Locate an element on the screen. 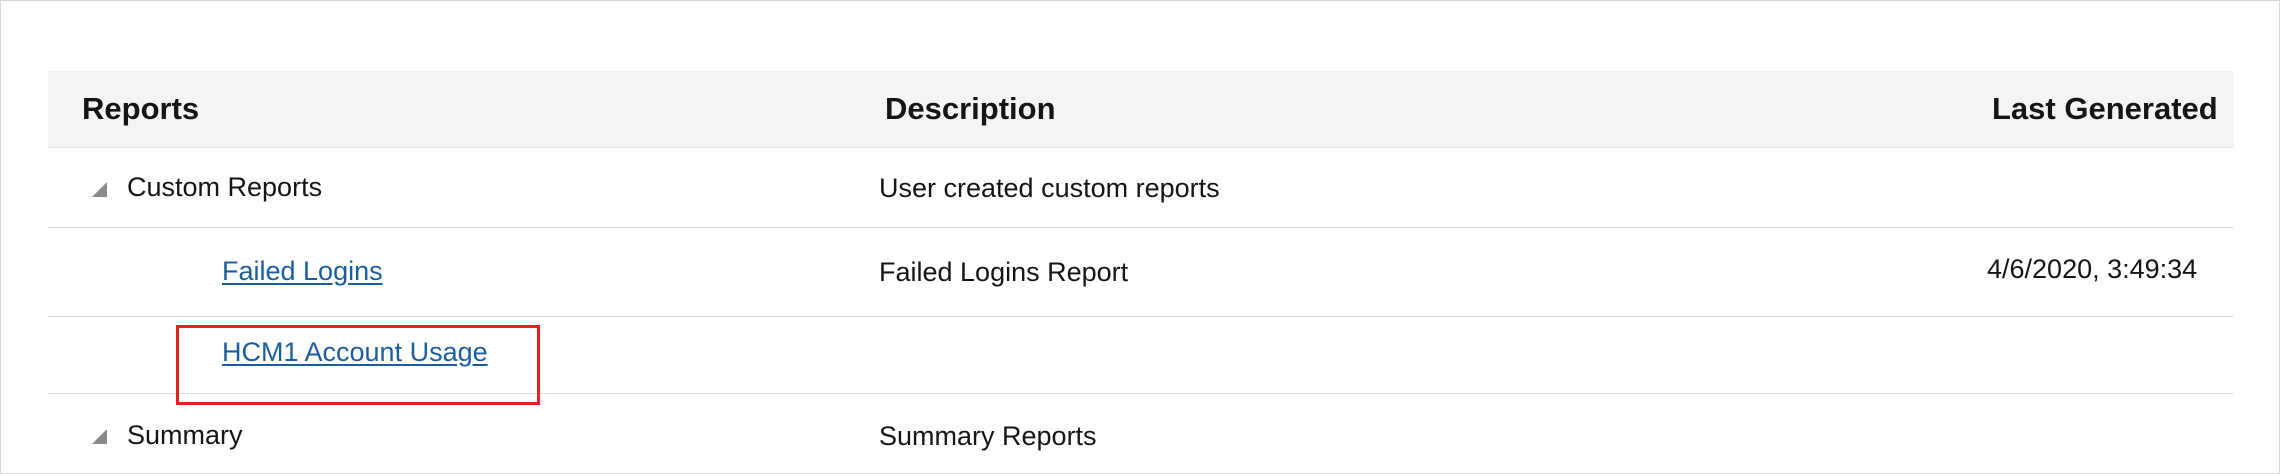  report-link-failed-logins: Failed Logins is located at coordinates (302, 271).